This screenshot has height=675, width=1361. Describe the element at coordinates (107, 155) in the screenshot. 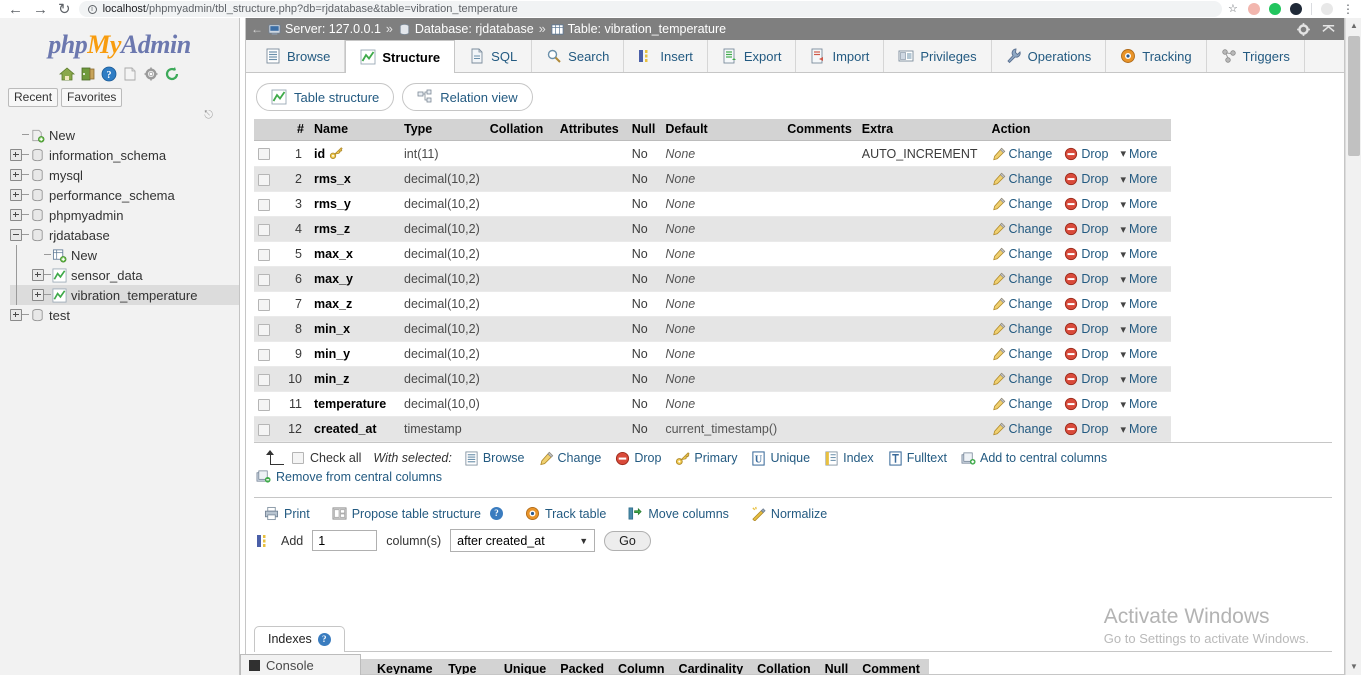

I see `tree-node-label: information_schema` at that location.